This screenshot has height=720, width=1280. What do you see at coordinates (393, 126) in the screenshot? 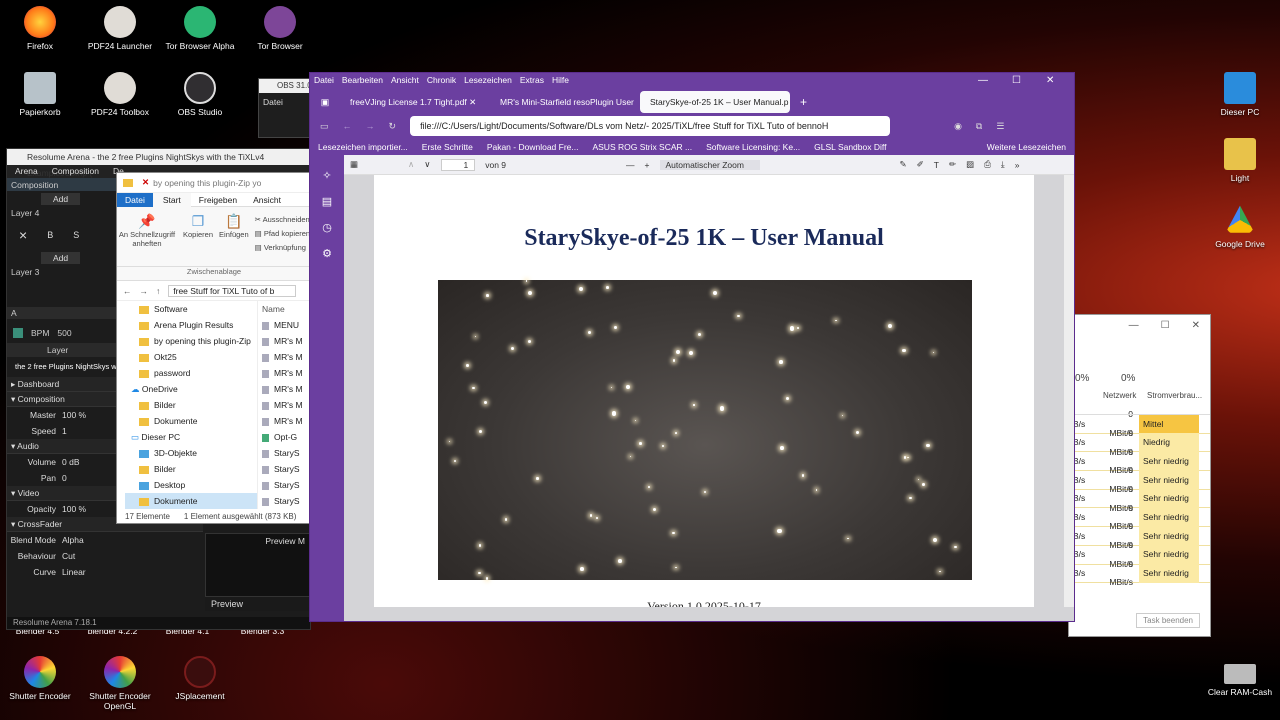
I see `reload-icon: ↻` at bounding box center [393, 126].